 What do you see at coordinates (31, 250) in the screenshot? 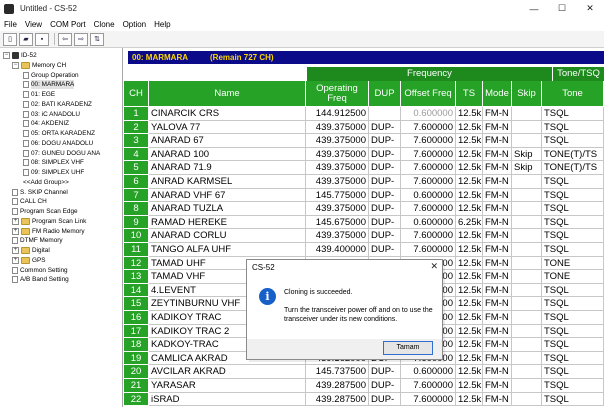
I see `tree-item: + Digital` at bounding box center [31, 250].